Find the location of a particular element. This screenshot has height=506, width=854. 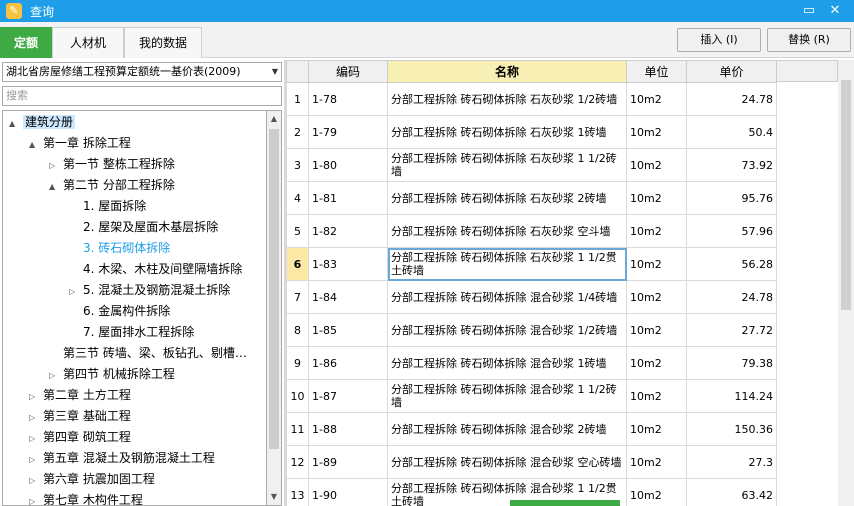

cell-code: 1-79 is located at coordinates (348, 132).